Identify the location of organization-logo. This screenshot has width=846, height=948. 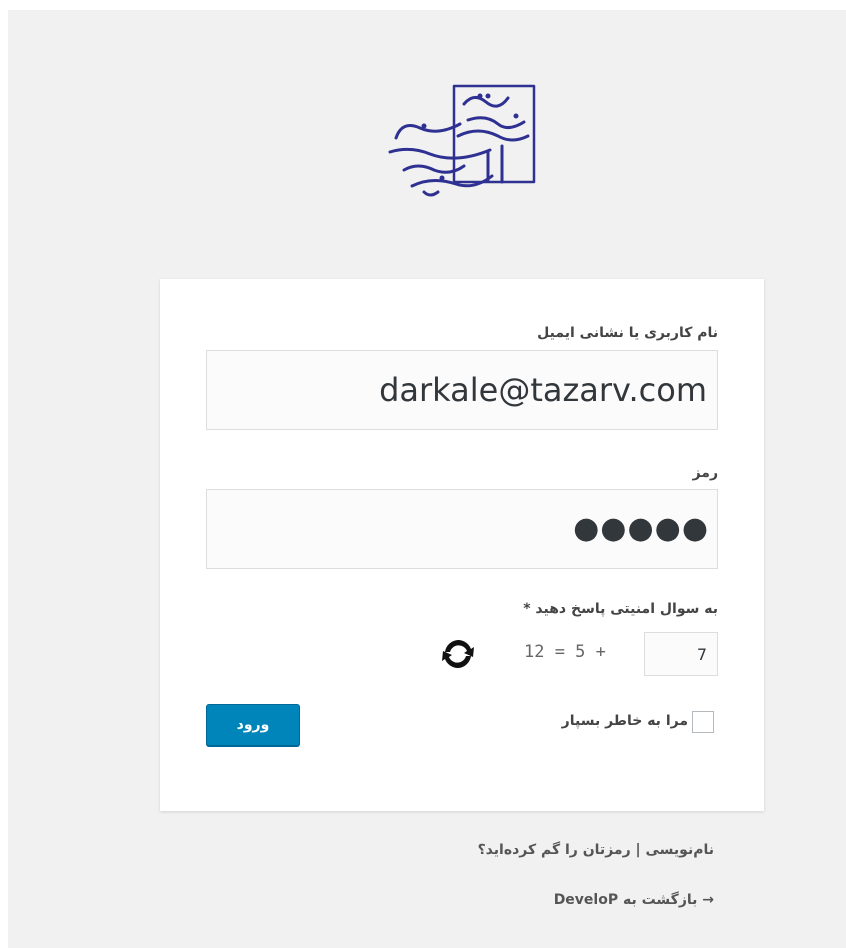
(461, 142).